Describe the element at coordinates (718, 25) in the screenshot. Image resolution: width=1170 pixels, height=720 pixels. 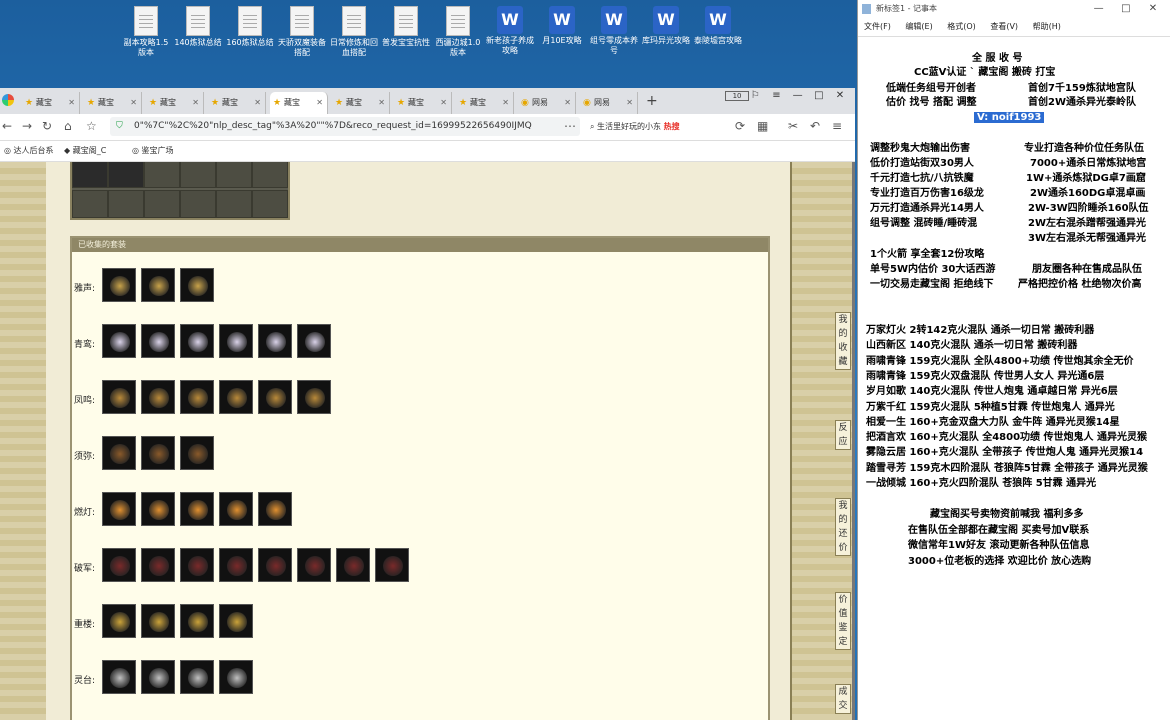
I see `desktop-file-icon: W 泰陵墟宫攻略` at that location.